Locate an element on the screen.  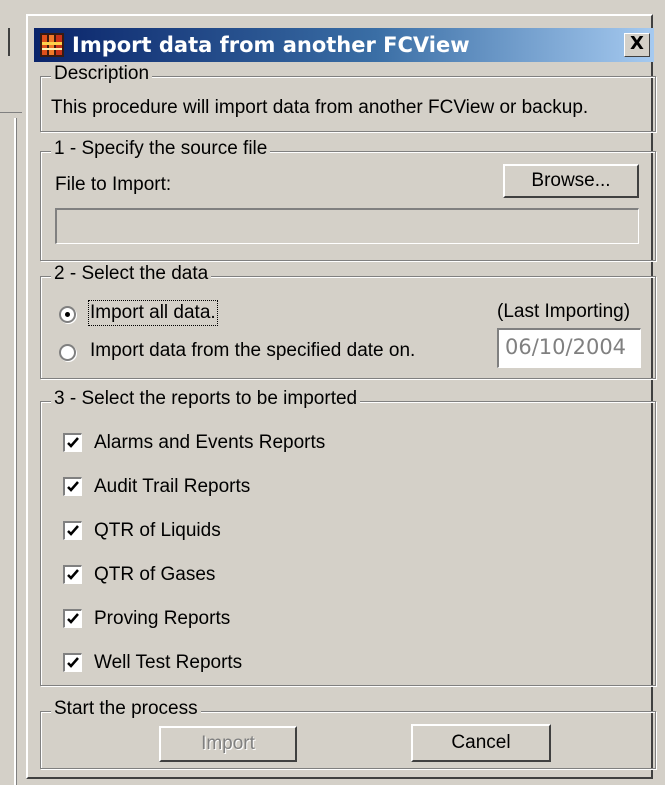
last-importing-label: (Last Importing) is located at coordinates (564, 311).